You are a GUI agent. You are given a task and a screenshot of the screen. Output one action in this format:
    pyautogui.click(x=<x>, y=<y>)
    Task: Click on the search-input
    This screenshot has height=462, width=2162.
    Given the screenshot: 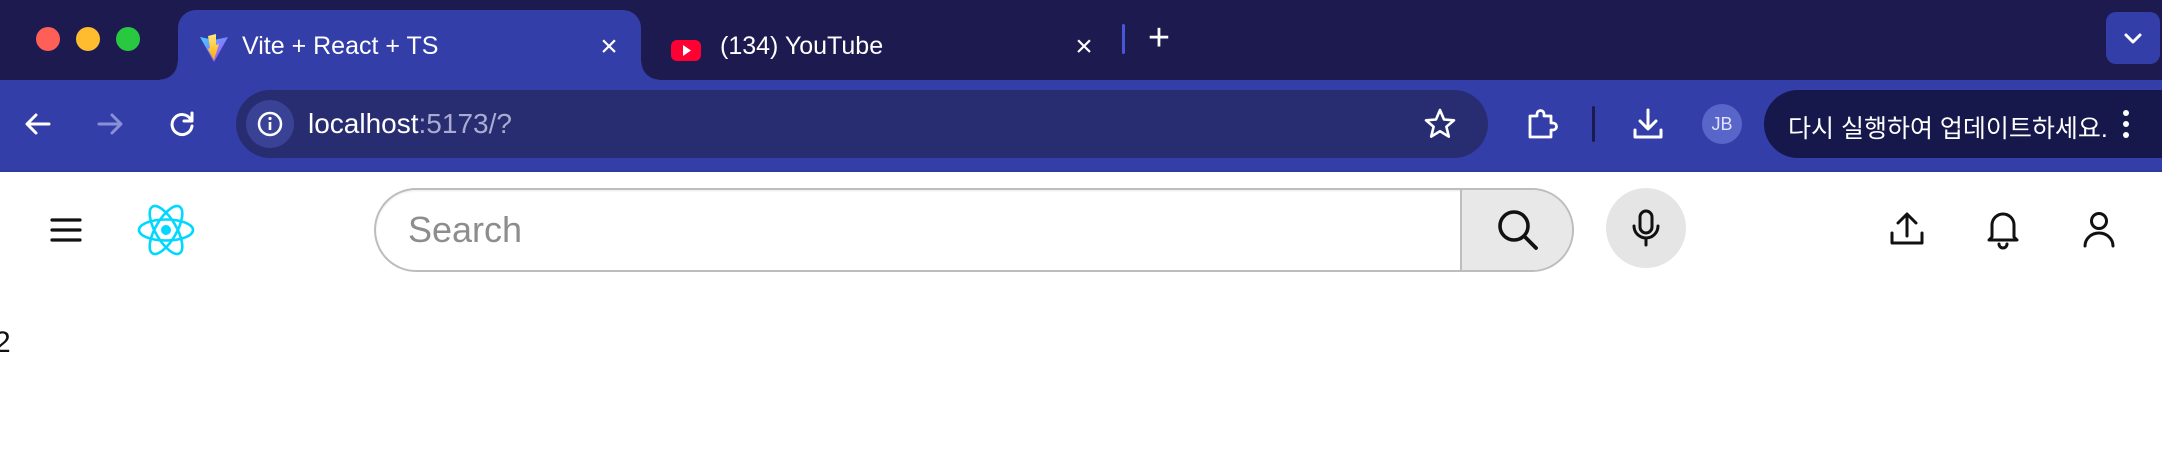 What is the action you would take?
    pyautogui.click(x=918, y=230)
    